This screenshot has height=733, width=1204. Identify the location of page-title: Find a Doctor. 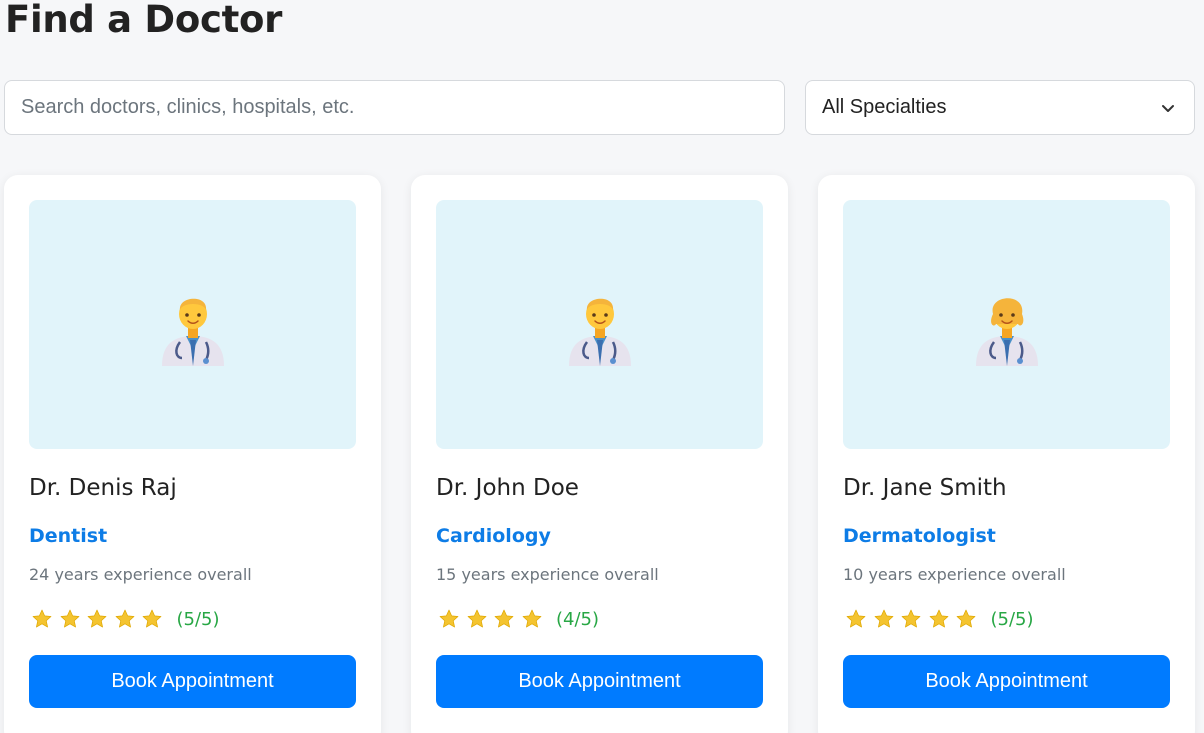
(144, 20).